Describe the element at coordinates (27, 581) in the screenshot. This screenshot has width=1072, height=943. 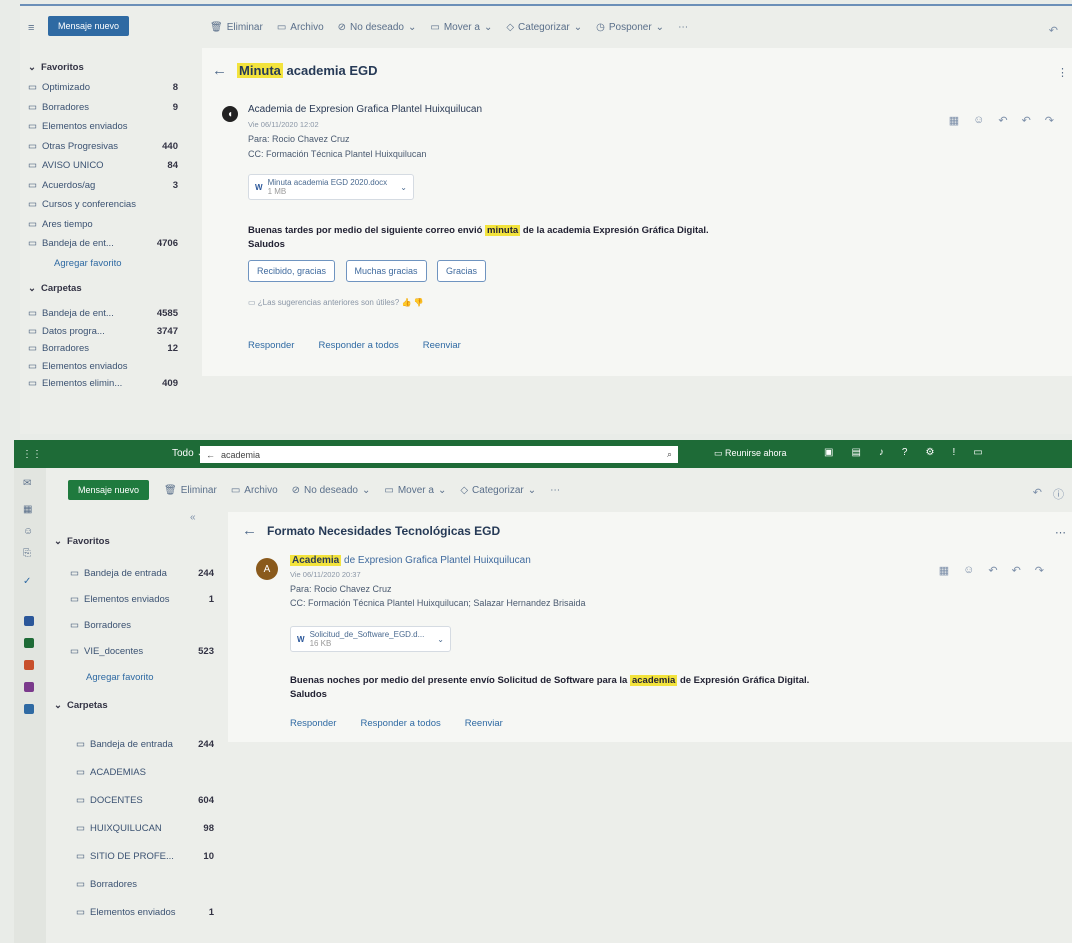
I see `todo-icon: ✓` at that location.